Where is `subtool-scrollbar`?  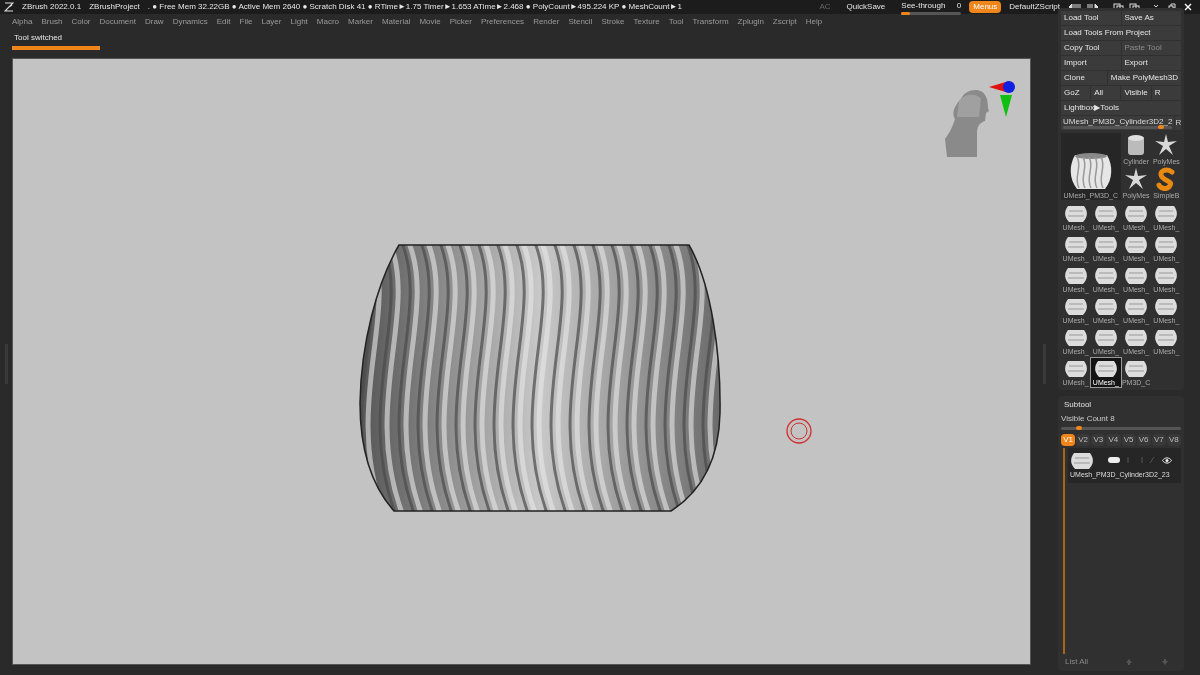 subtool-scrollbar is located at coordinates (1064, 551).